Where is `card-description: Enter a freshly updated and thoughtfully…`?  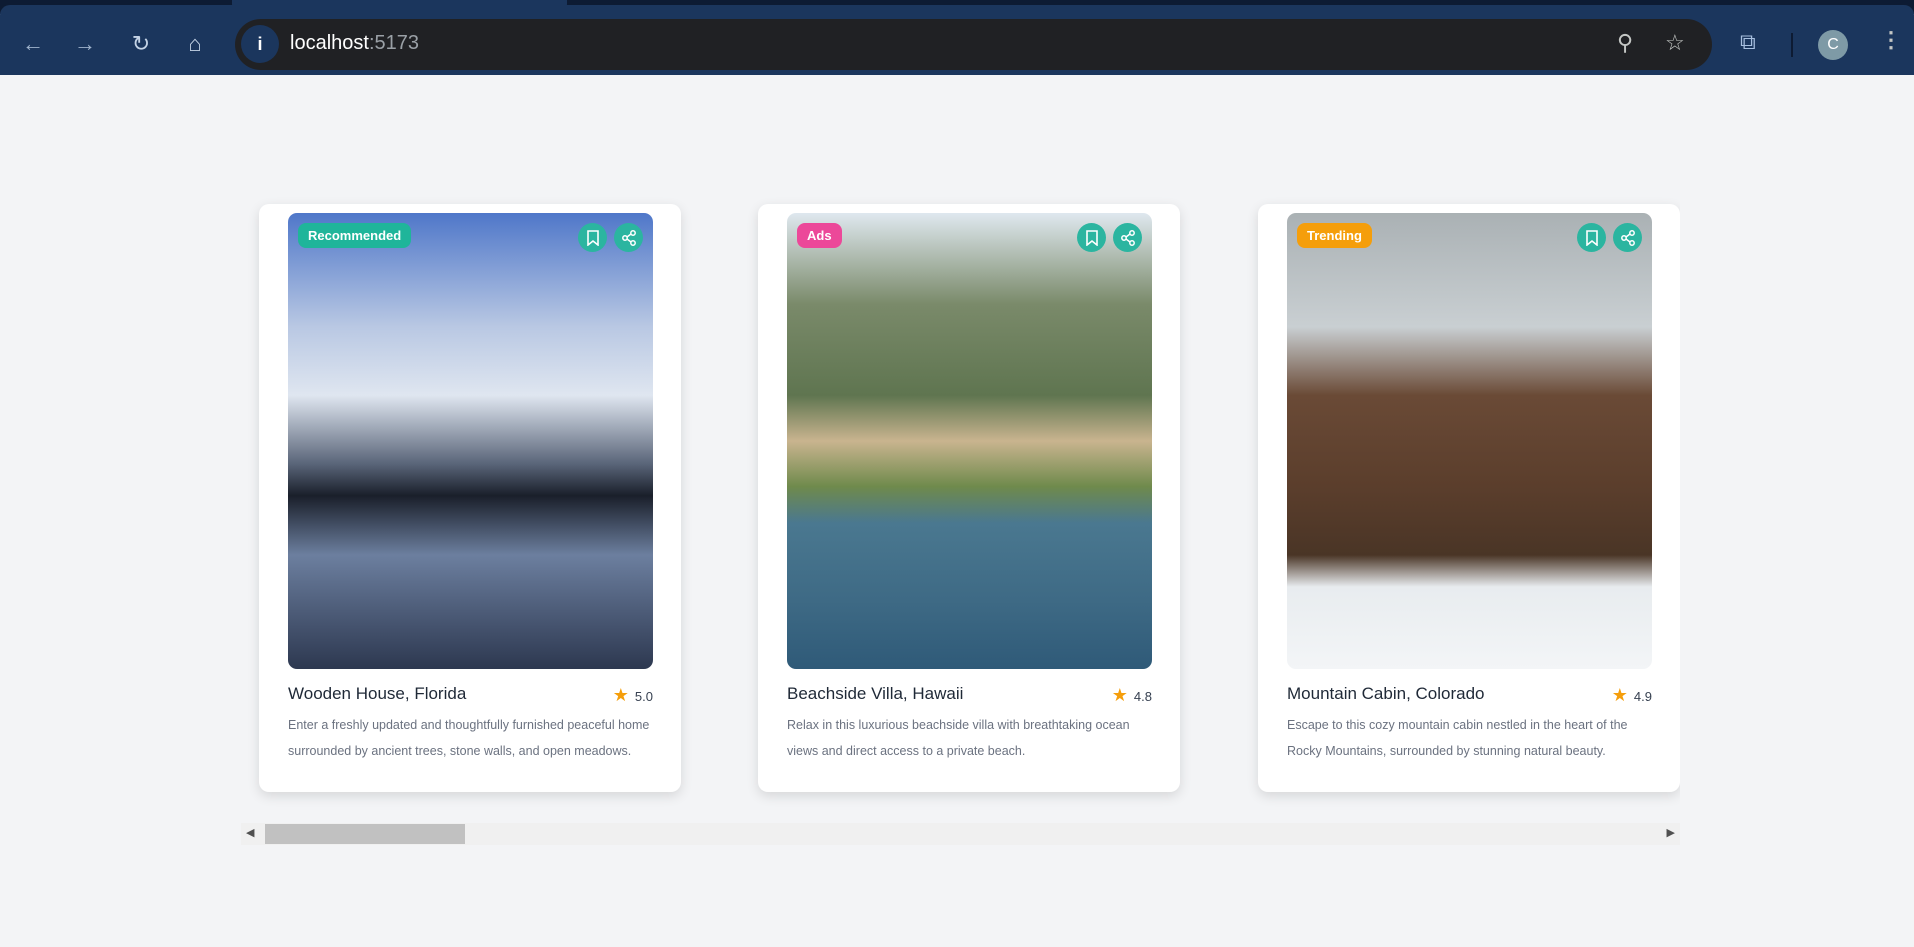 card-description: Enter a freshly updated and thoughtfully… is located at coordinates (469, 738).